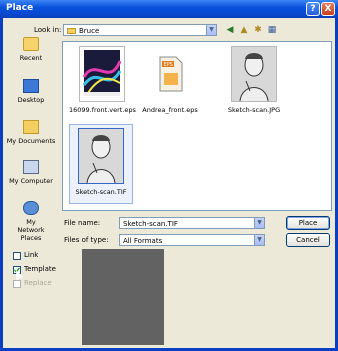 The width and height of the screenshot is (338, 351). I want to click on places-label: My Computer, so click(31, 181).